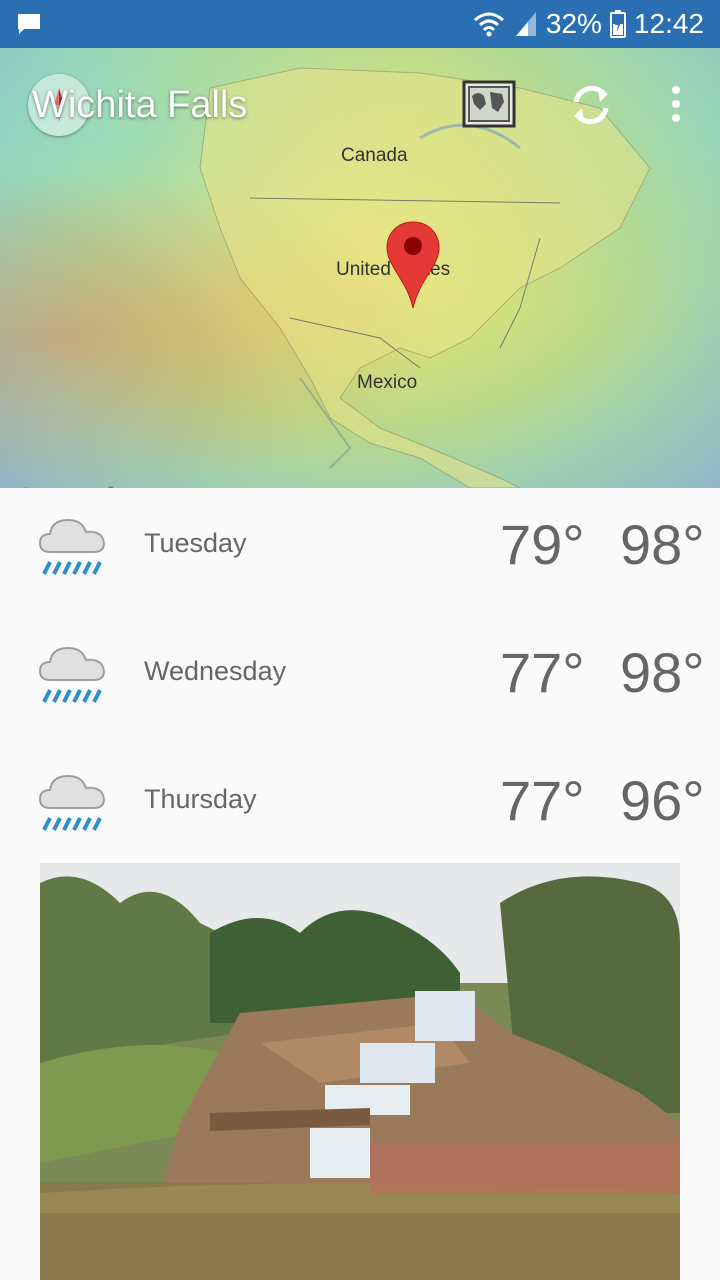 The height and width of the screenshot is (1280, 720). I want to click on forecast-low-temp: 79°, so click(542, 544).